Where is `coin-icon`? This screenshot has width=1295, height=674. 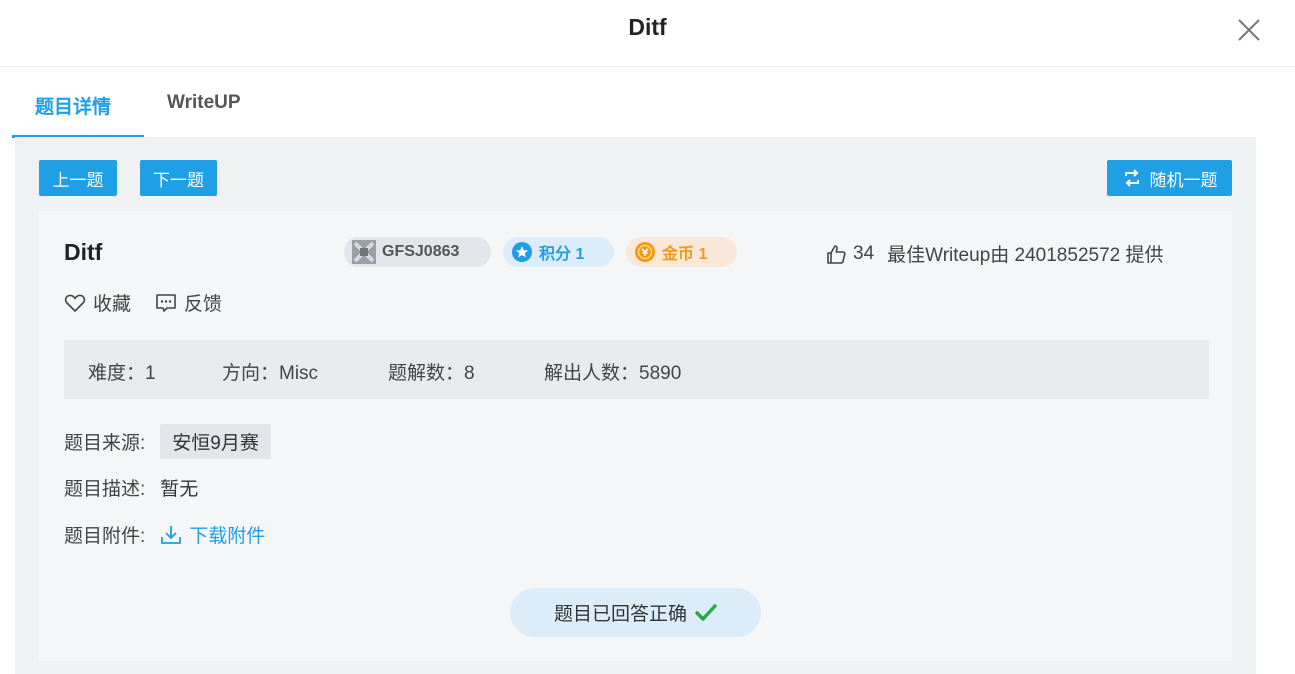
coin-icon is located at coordinates (645, 252).